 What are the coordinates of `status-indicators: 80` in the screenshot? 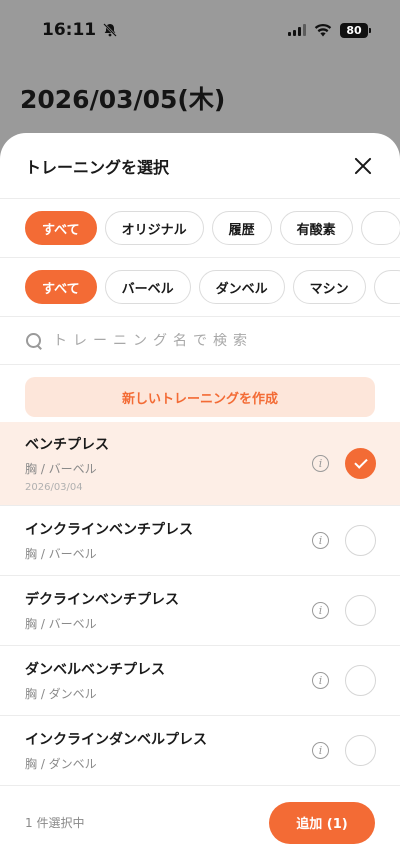 It's located at (329, 30).